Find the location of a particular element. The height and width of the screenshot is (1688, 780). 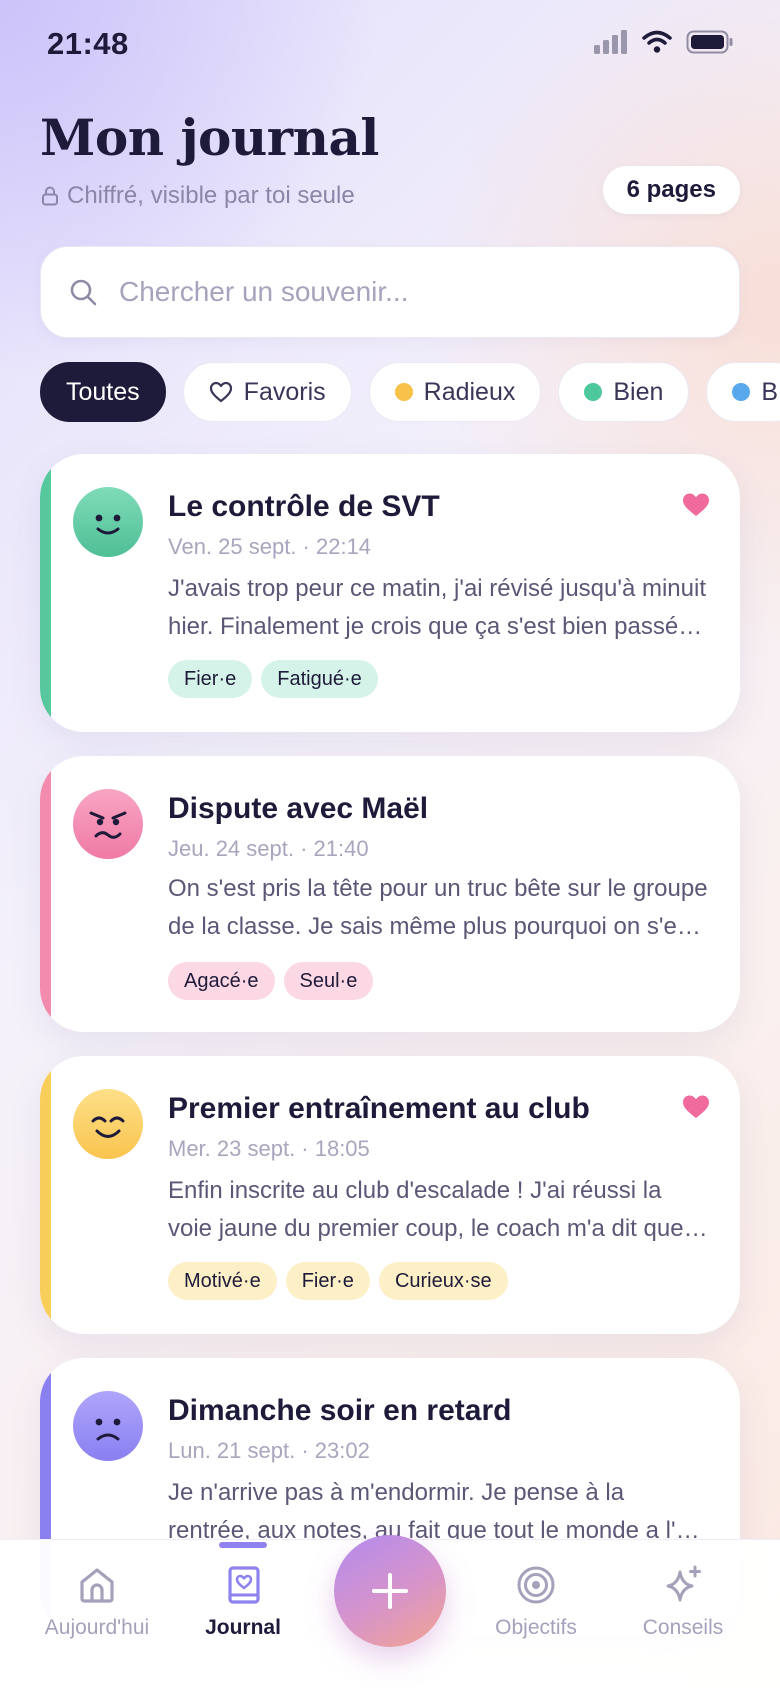

search-bar is located at coordinates (390, 292).